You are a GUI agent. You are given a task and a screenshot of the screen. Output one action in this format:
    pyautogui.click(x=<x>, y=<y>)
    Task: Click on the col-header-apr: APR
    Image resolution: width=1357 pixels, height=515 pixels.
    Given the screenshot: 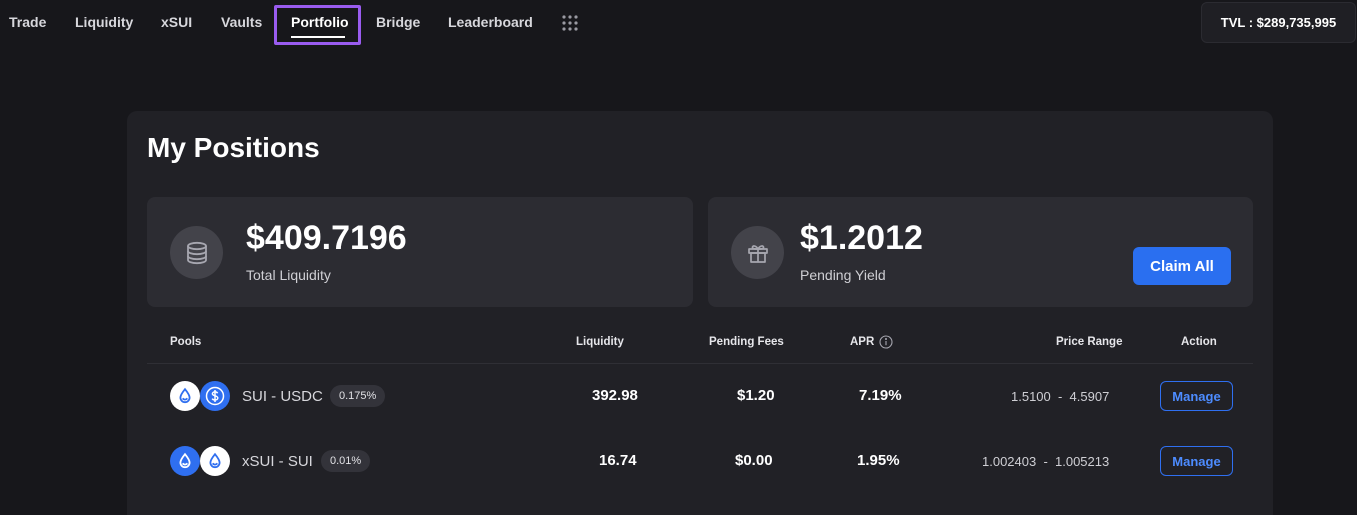 What is the action you would take?
    pyautogui.click(x=862, y=342)
    